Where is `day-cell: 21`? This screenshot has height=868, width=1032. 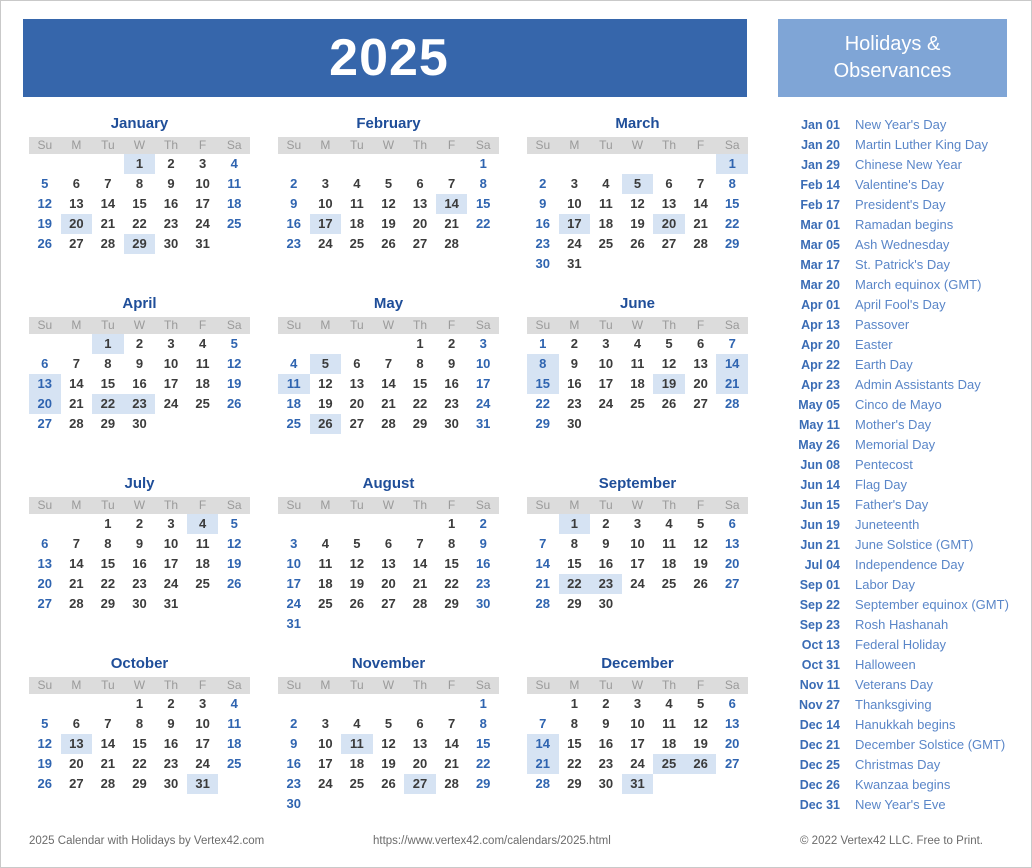
day-cell: 21 is located at coordinates (701, 224).